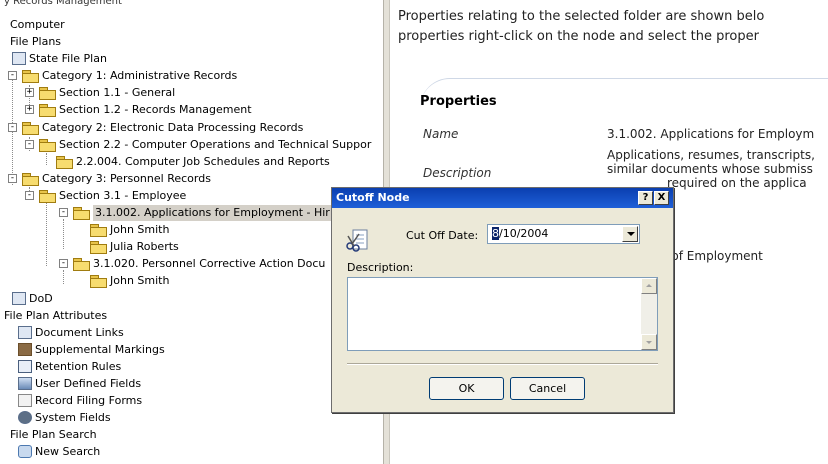  Describe the element at coordinates (91, 350) in the screenshot. I see `tree-item-supplemental-markings: Supplemental Markings` at that location.